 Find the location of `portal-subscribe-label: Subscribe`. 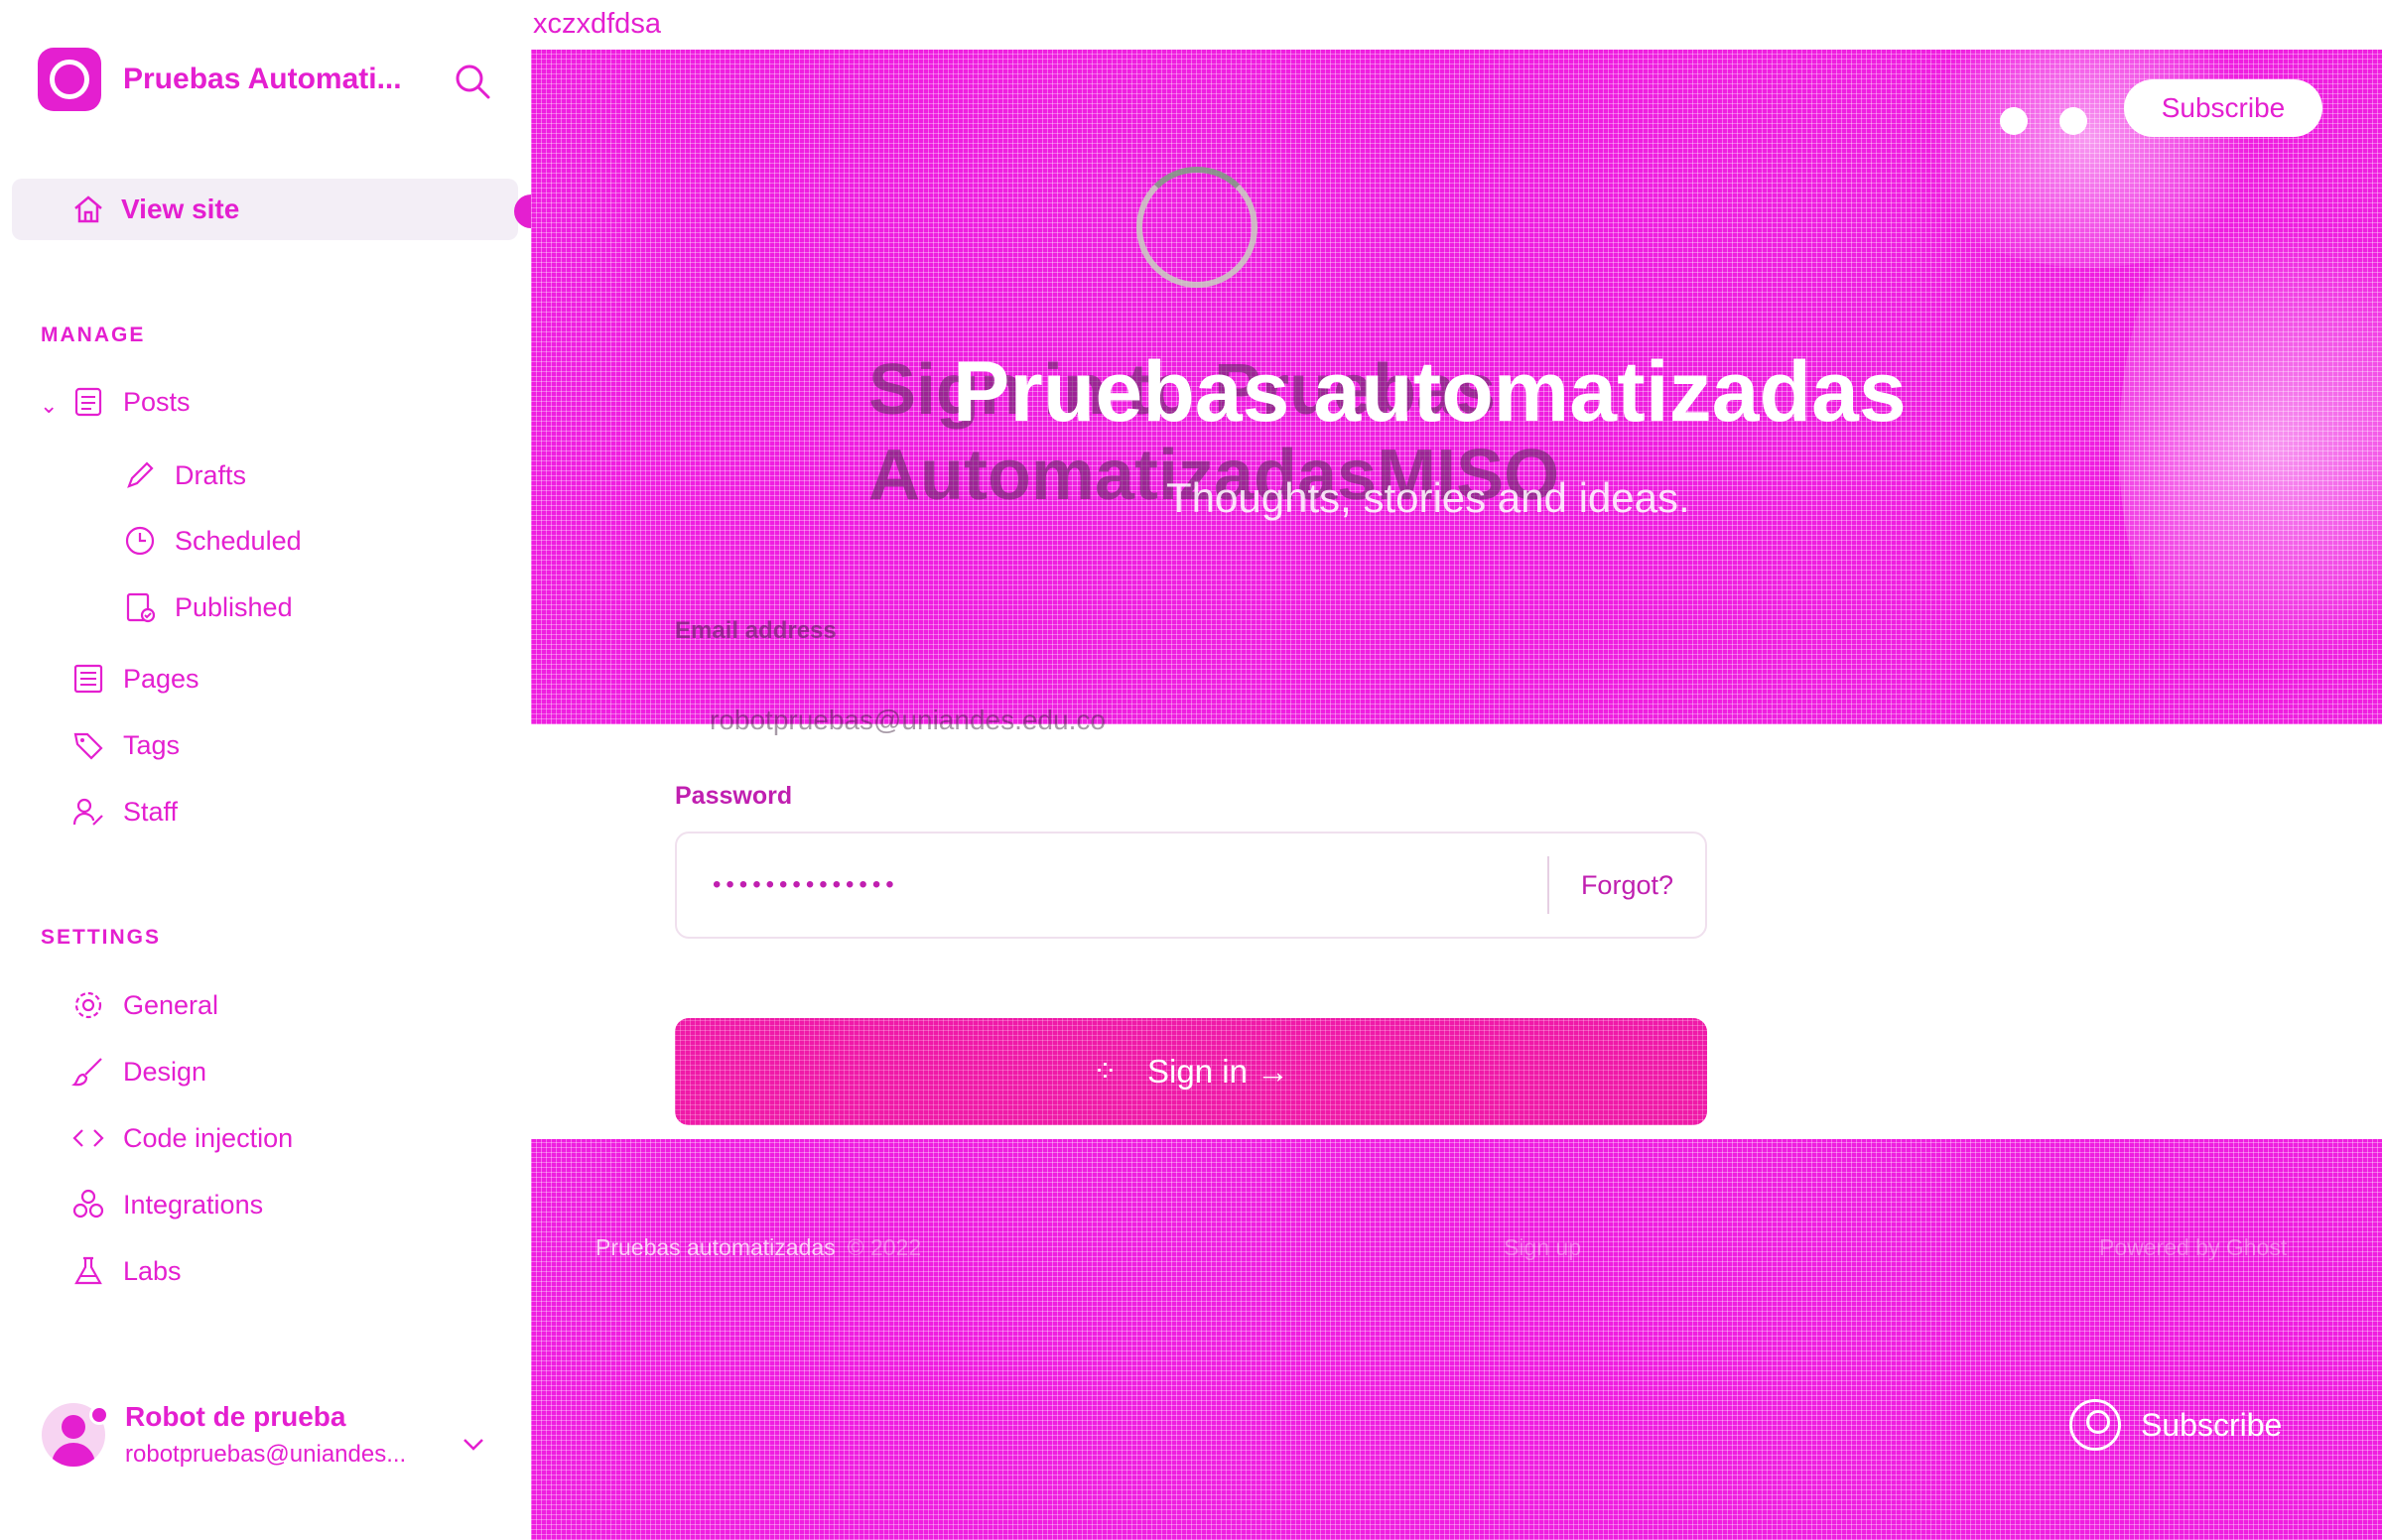

portal-subscribe-label: Subscribe is located at coordinates (2212, 1424).